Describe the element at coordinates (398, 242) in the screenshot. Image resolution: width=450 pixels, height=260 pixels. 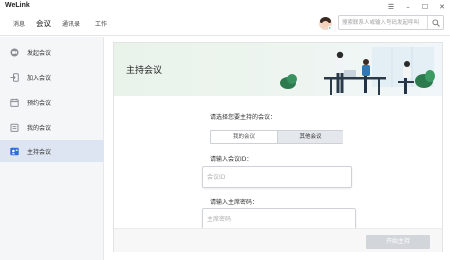
I see `start-hosting-button: 开始主持` at that location.